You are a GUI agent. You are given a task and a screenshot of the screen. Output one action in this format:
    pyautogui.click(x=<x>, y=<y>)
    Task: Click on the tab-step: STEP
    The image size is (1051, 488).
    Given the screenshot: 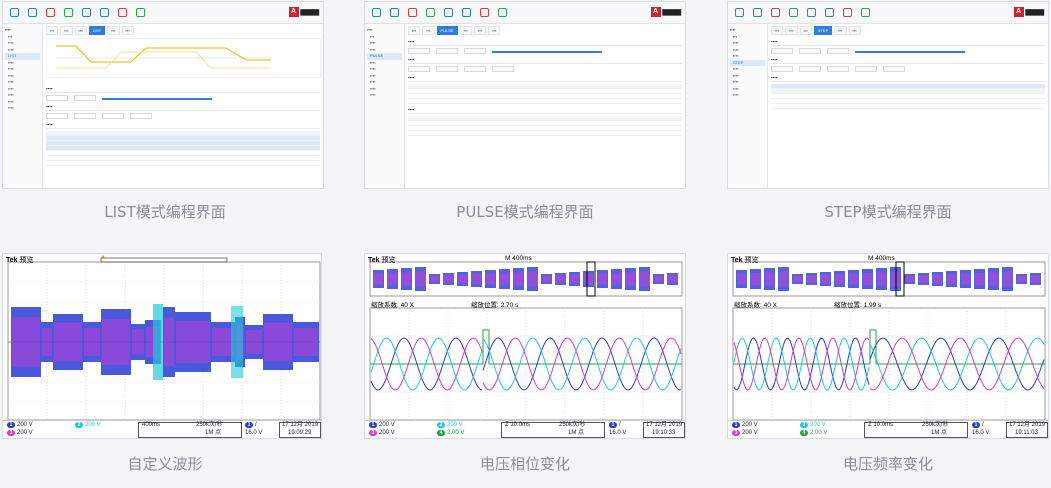 What is the action you would take?
    pyautogui.click(x=823, y=30)
    